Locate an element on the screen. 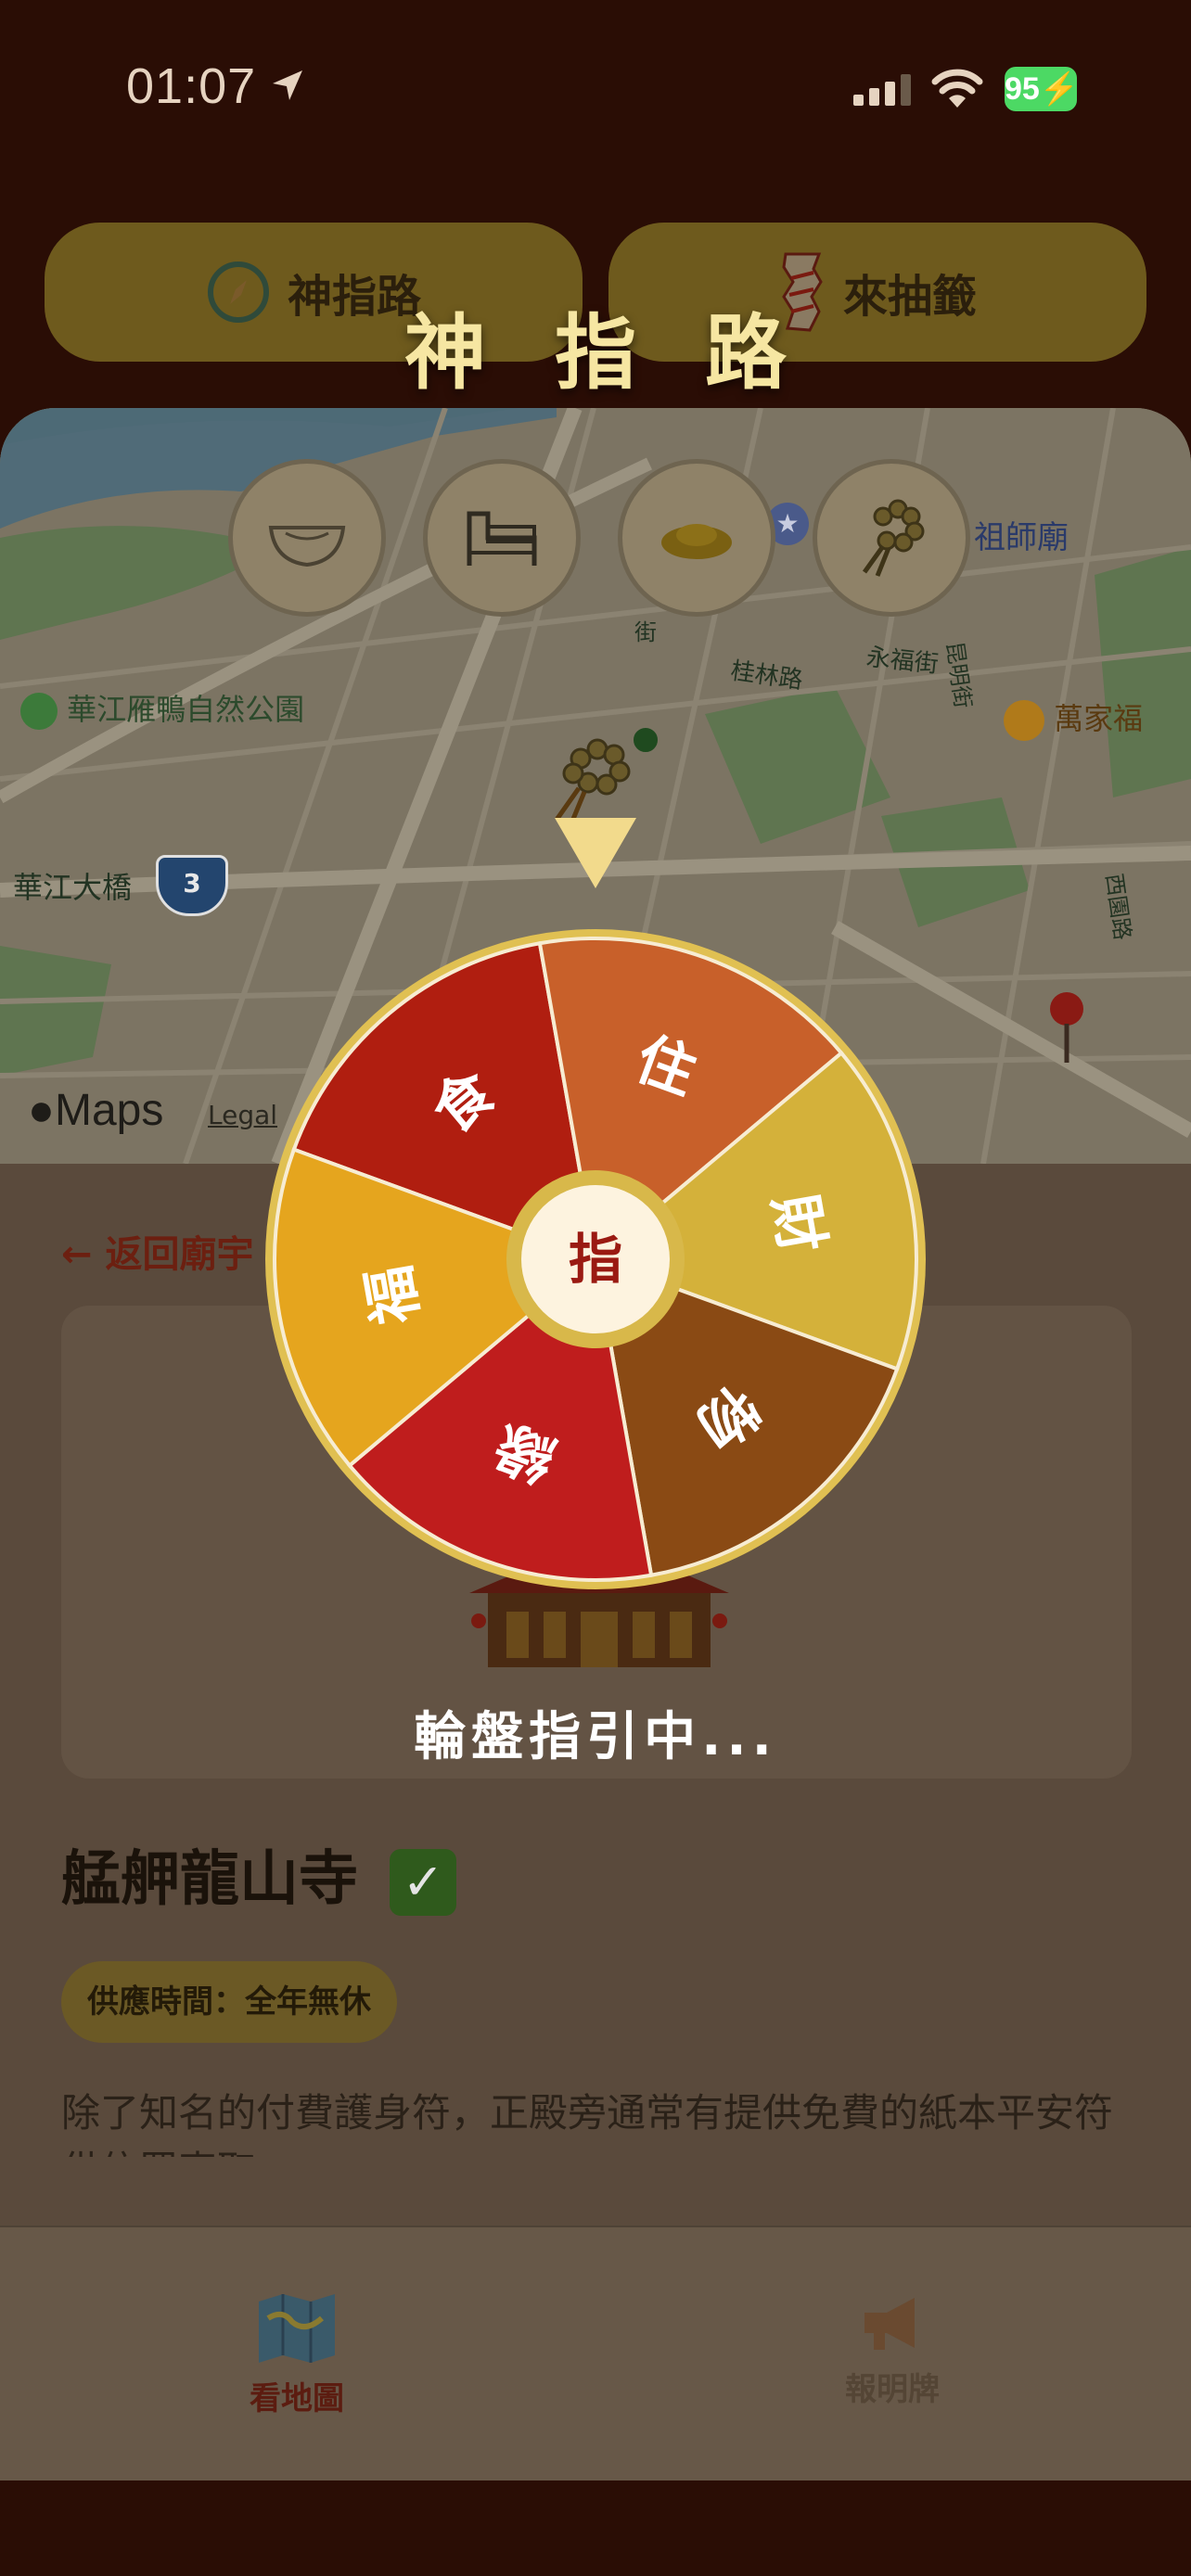  arrow-left-icon: ← is located at coordinates (77, 1254).